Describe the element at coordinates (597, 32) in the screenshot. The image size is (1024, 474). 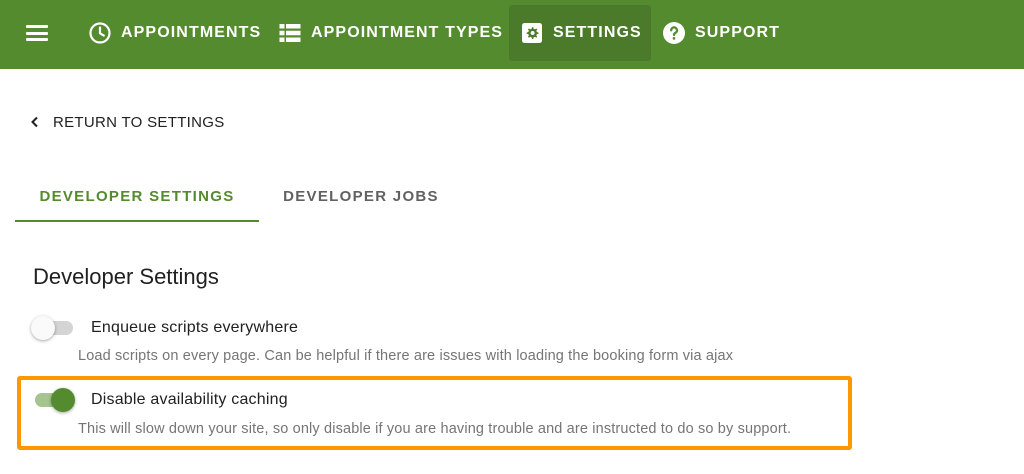
I see `nav-settings-label: SETTINGS` at that location.